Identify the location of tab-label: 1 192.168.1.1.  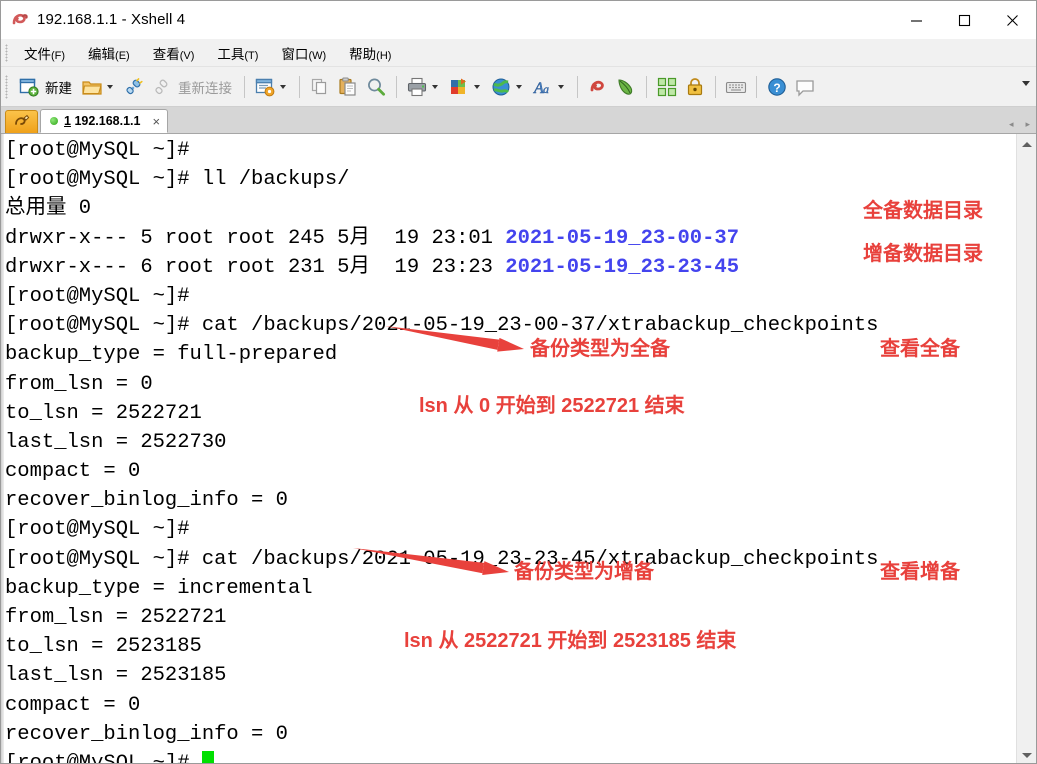
(102, 121).